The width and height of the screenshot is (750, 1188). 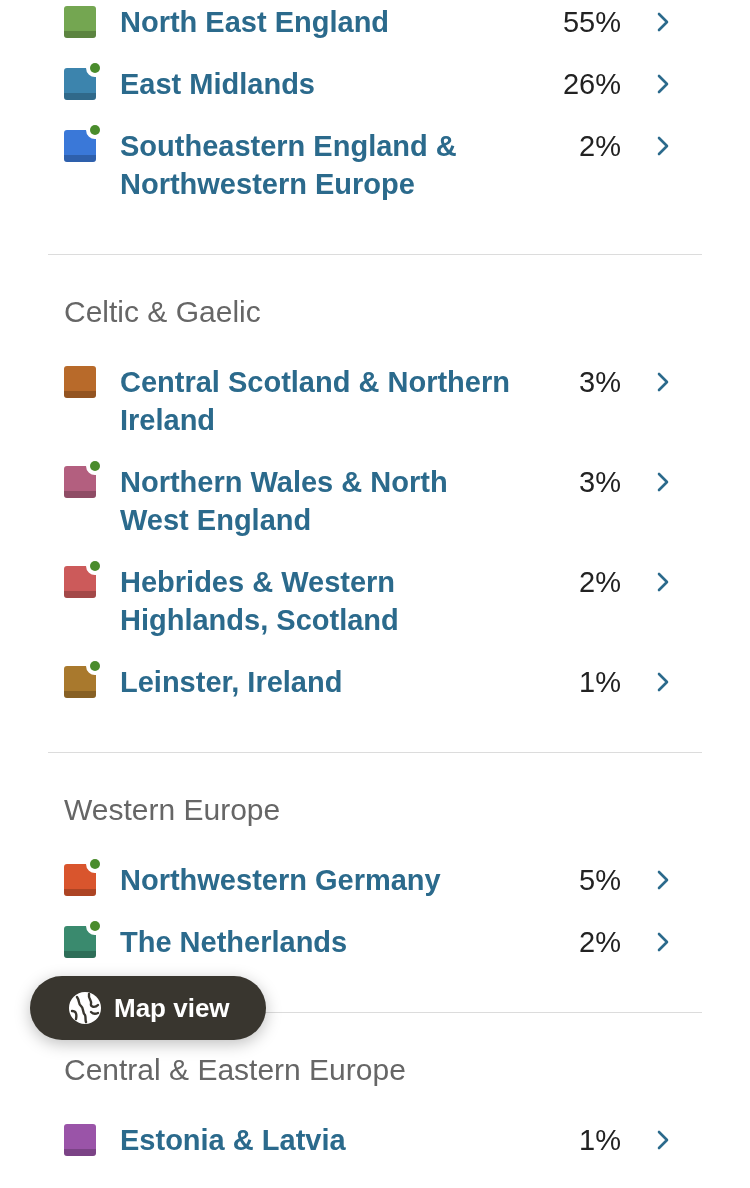 What do you see at coordinates (319, 601) in the screenshot?
I see `region-name: Hebrides & Western Highlands, Scotland` at bounding box center [319, 601].